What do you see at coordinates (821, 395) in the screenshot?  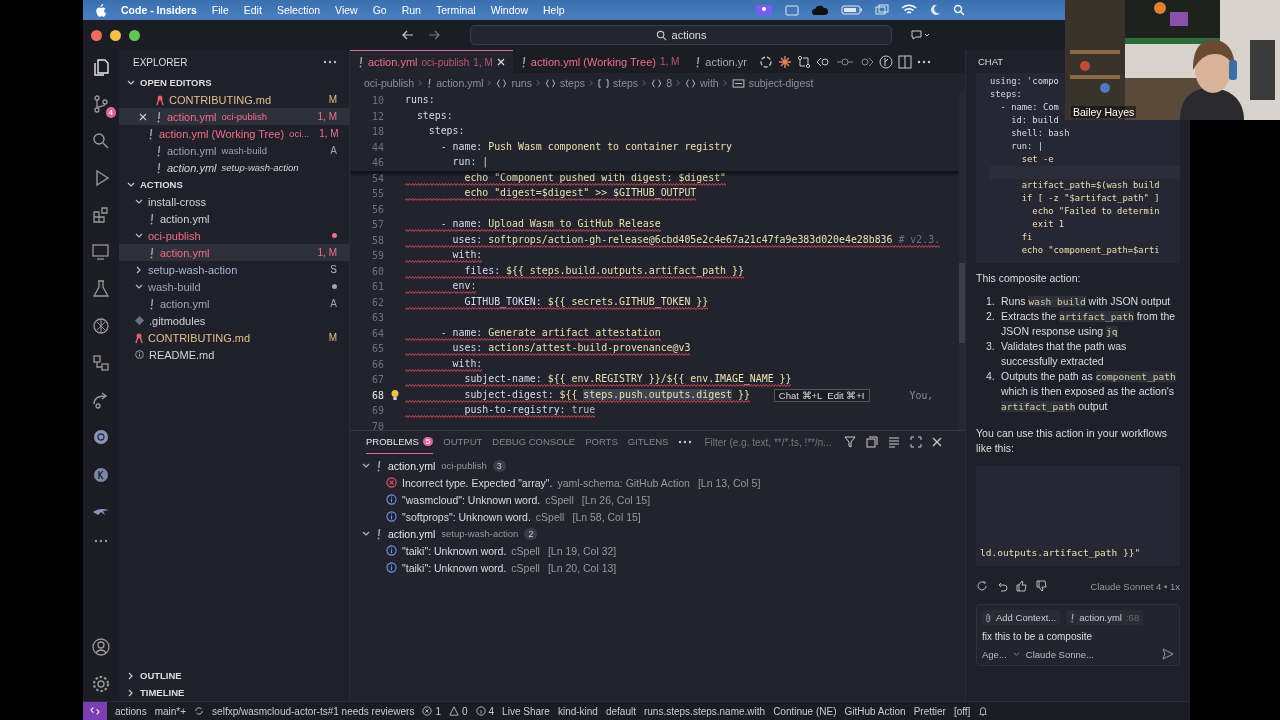 I see `inline-chat-hint: Chat ⌘+L Edit ⌘+I` at bounding box center [821, 395].